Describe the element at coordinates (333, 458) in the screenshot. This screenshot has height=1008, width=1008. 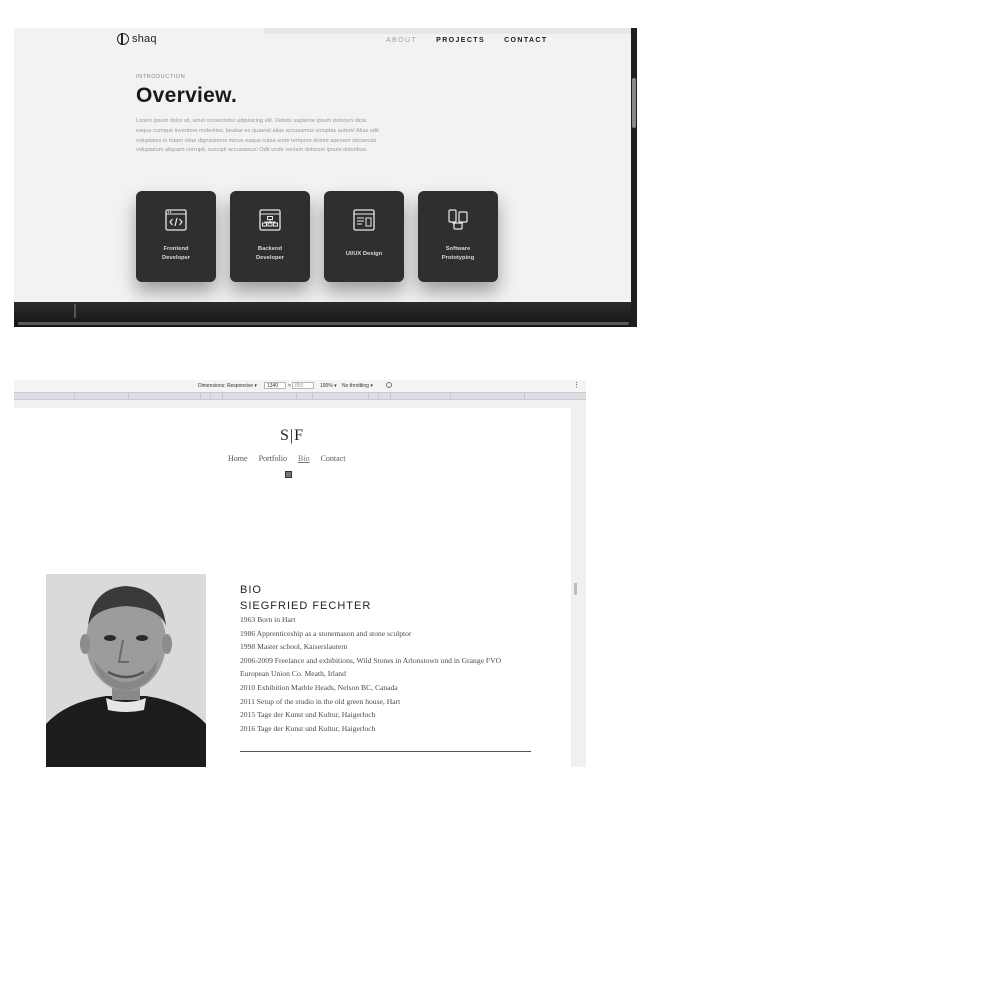
I see `nav-contact: Contact` at that location.